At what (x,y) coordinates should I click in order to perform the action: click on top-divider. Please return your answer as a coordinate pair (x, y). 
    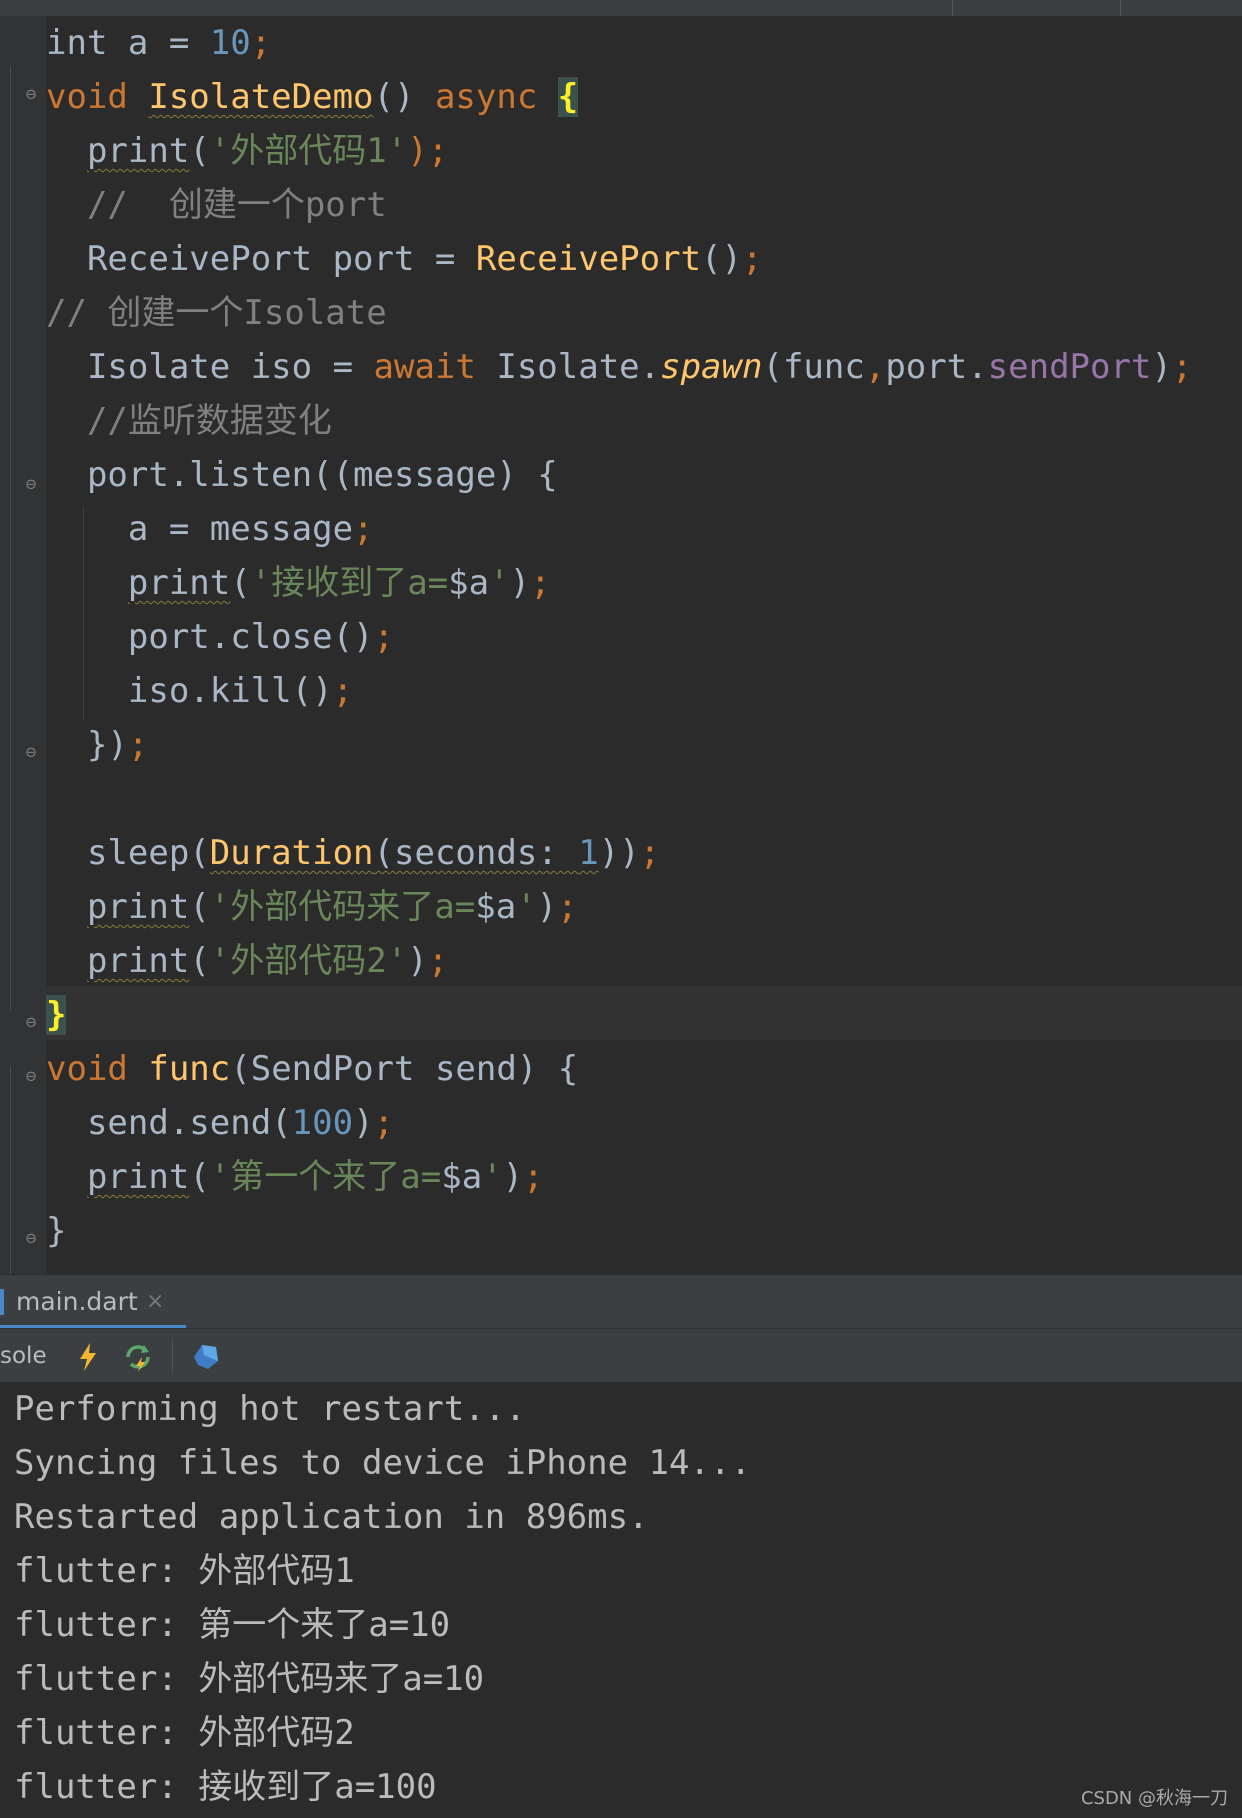
    Looking at the image, I should click on (952, 8).